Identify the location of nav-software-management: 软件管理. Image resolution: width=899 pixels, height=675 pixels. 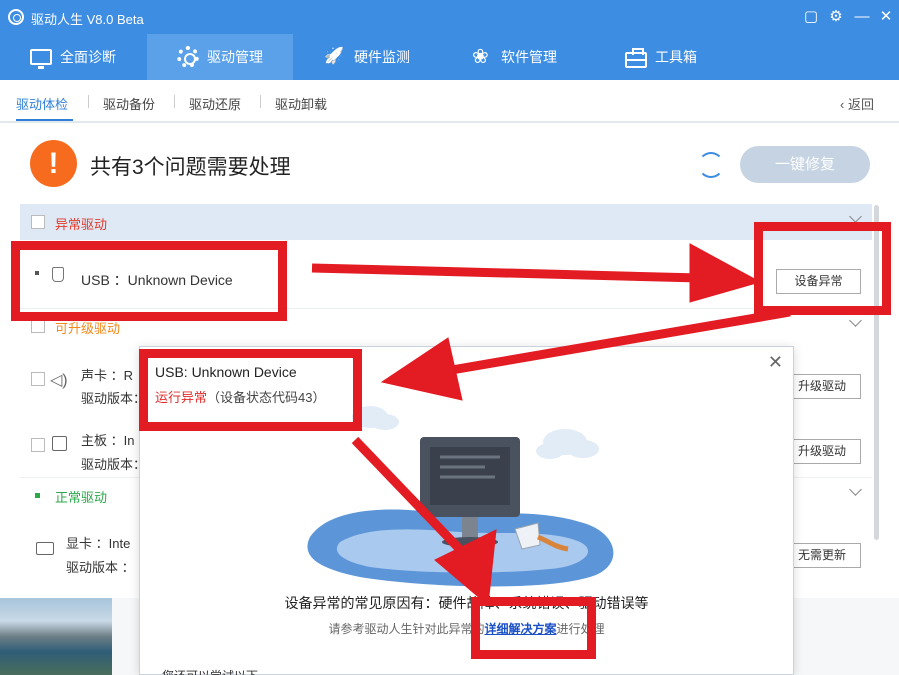
(514, 57).